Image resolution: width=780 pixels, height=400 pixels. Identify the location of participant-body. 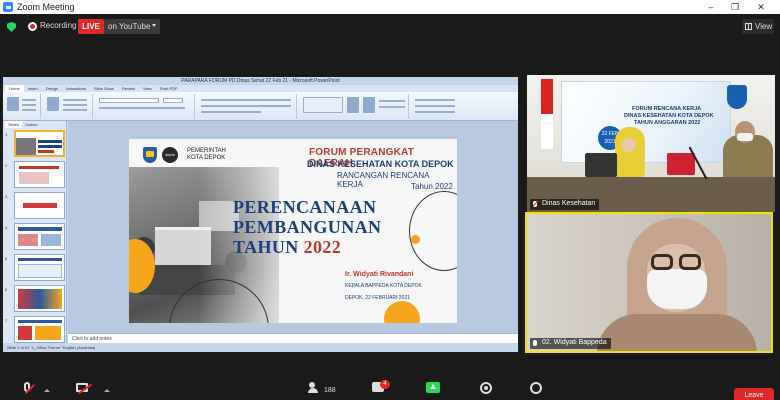
(677, 332).